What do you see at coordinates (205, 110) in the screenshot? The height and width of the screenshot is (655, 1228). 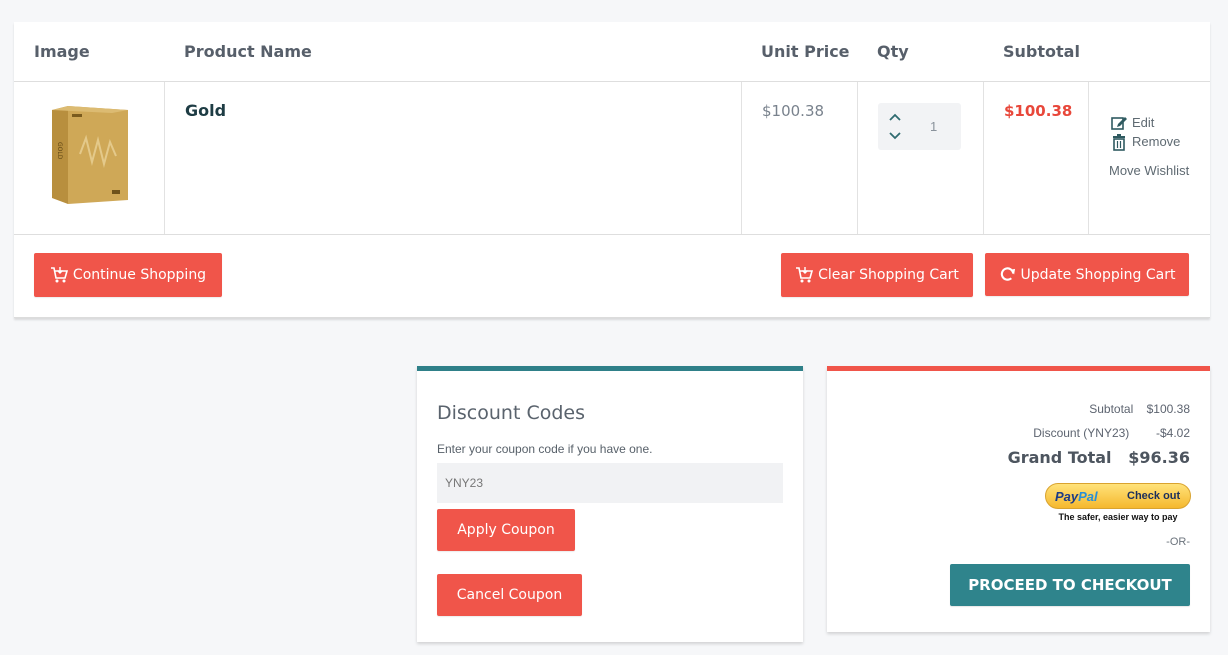 I see `product-name-link: Gold` at bounding box center [205, 110].